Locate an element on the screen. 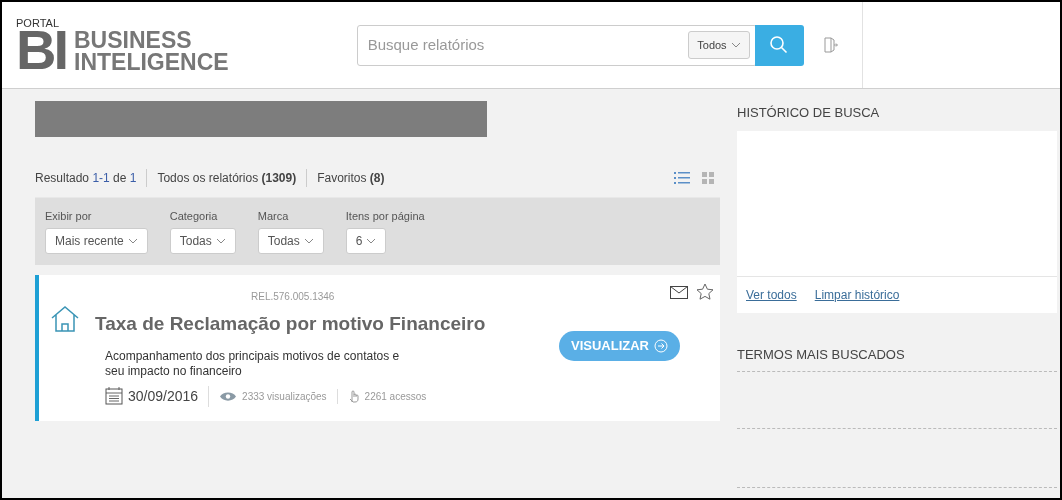  star-icon is located at coordinates (705, 292).